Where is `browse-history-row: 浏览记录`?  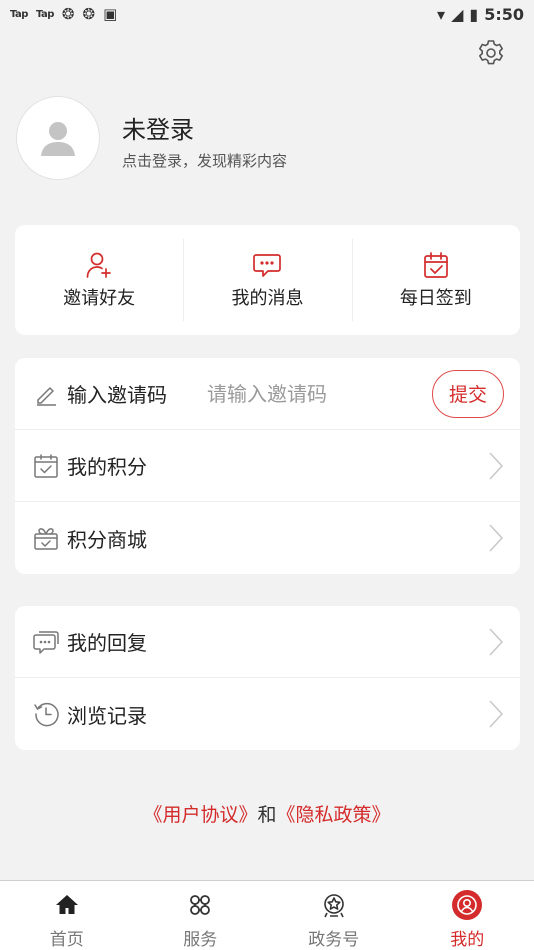
browse-history-row: 浏览记录 is located at coordinates (267, 714).